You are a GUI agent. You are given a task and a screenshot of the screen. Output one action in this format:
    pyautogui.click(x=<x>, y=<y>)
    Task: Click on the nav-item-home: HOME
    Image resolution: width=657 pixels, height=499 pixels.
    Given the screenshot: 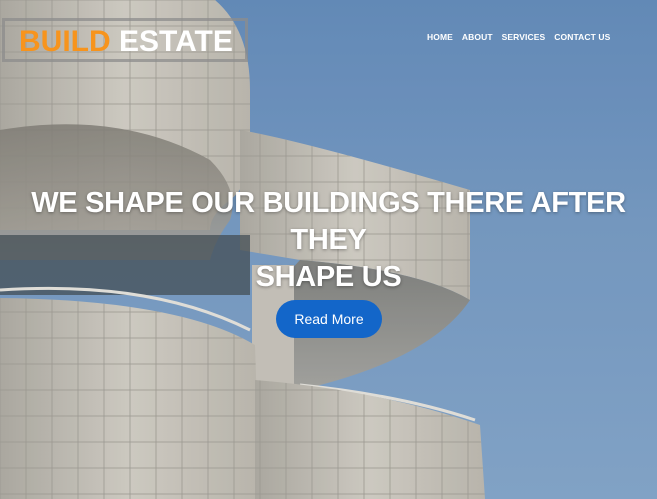 What is the action you would take?
    pyautogui.click(x=442, y=37)
    